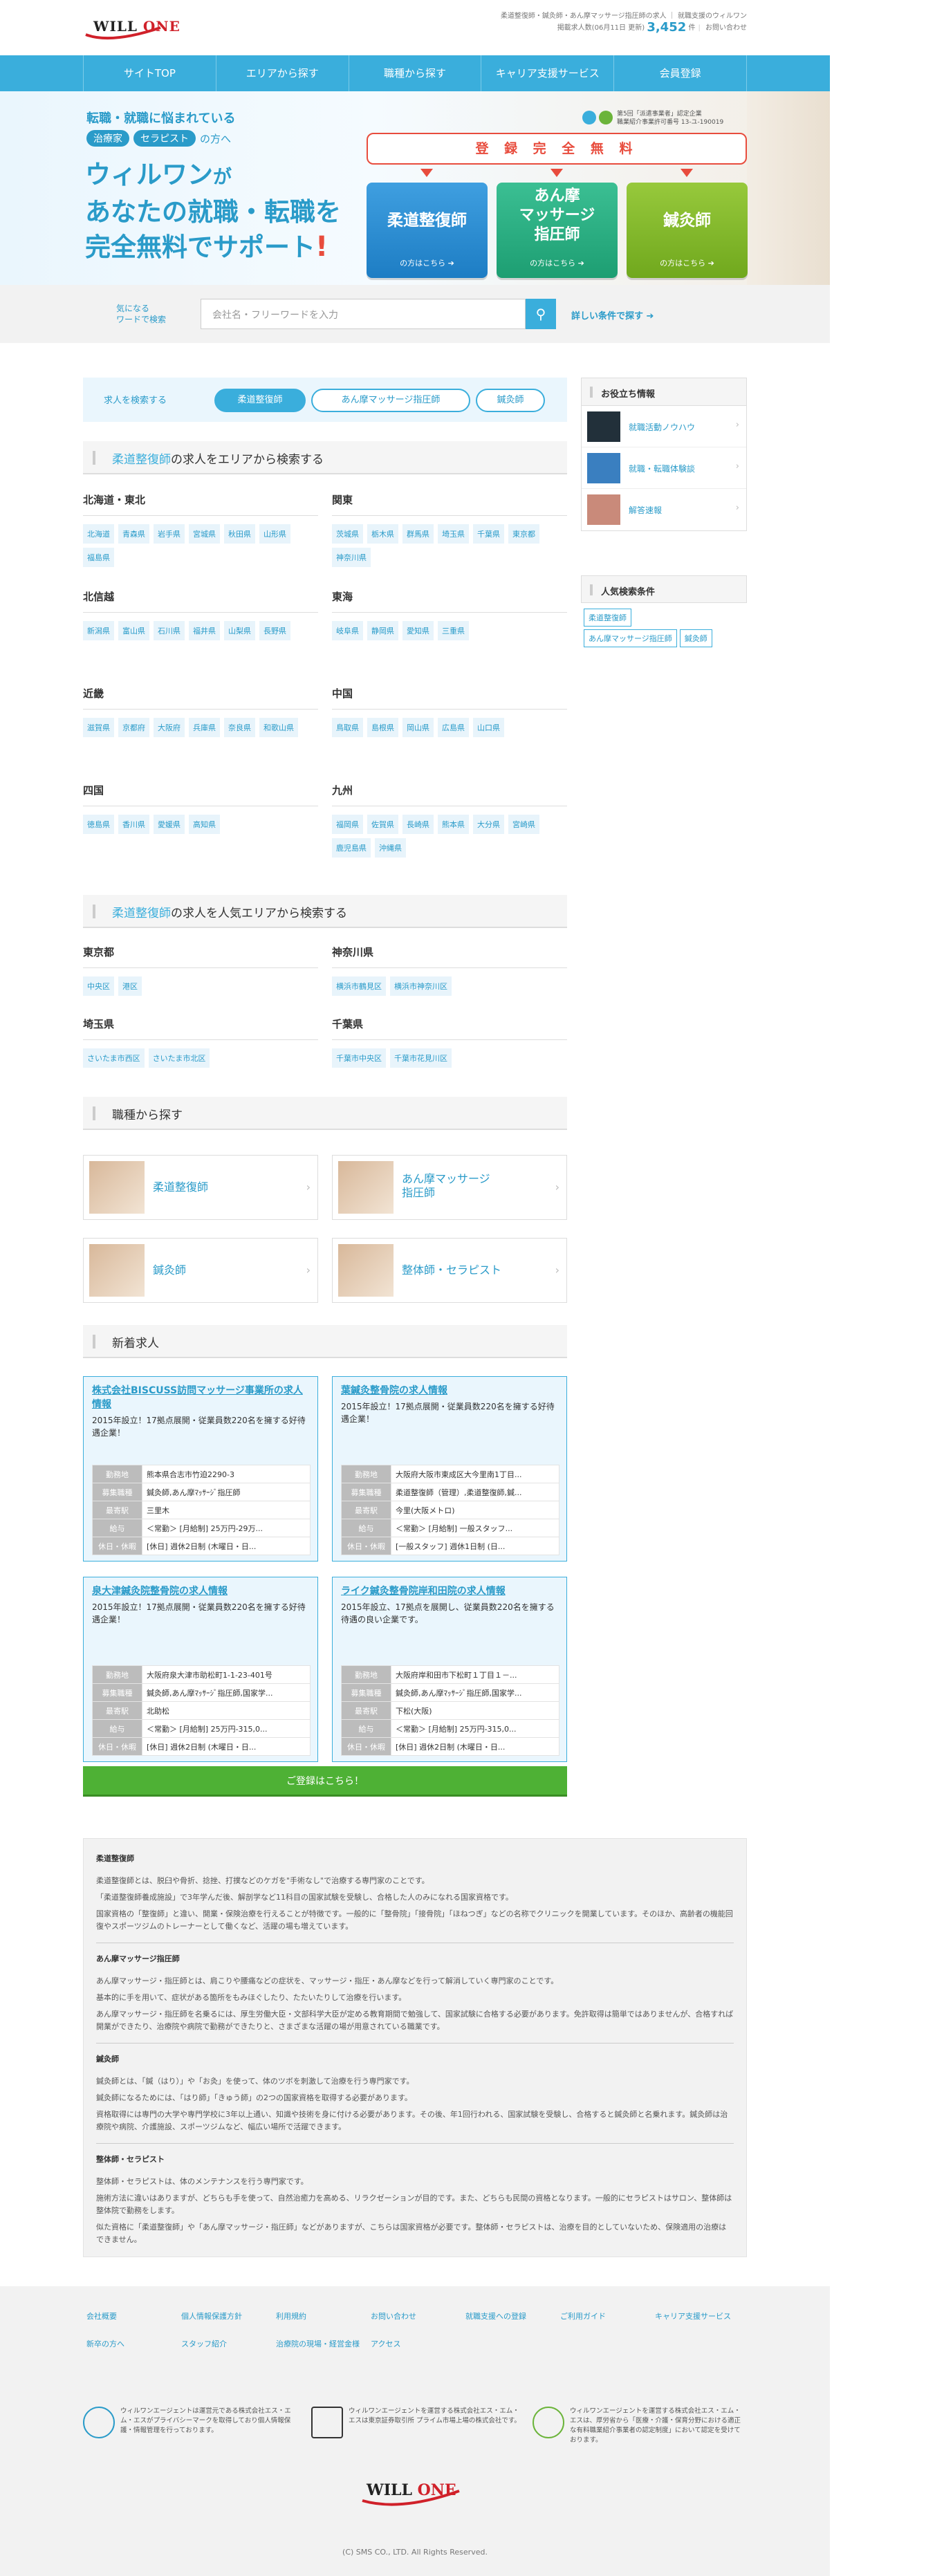 The width and height of the screenshot is (944, 2576). Describe the element at coordinates (169, 630) in the screenshot. I see `pref-link: 石川県` at that location.